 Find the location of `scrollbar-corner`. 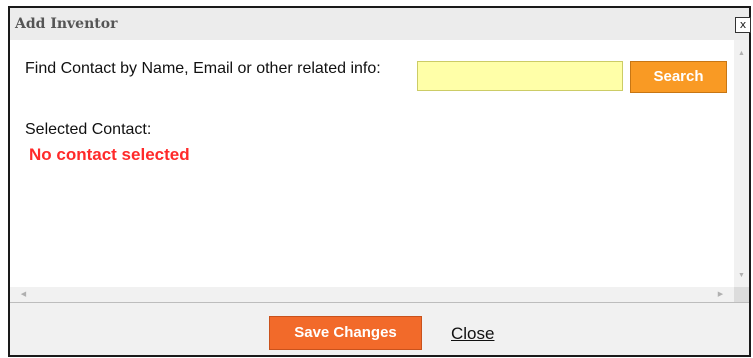

scrollbar-corner is located at coordinates (741, 294).